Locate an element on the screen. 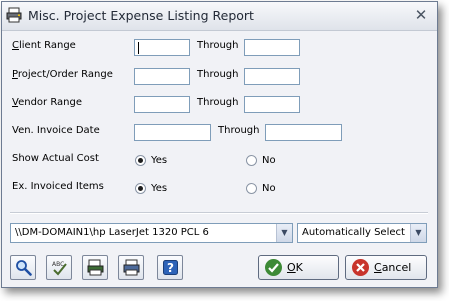 This screenshot has height=301, width=449. ex-invoiced-items-label: Ex. Invoiced Items is located at coordinates (58, 186).